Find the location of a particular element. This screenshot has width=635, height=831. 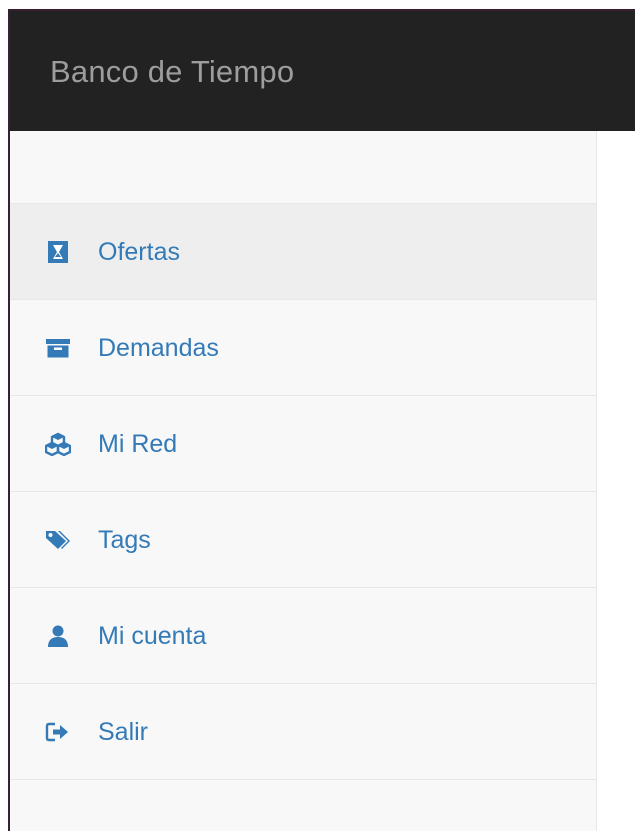

cubes-icon is located at coordinates (58, 444).